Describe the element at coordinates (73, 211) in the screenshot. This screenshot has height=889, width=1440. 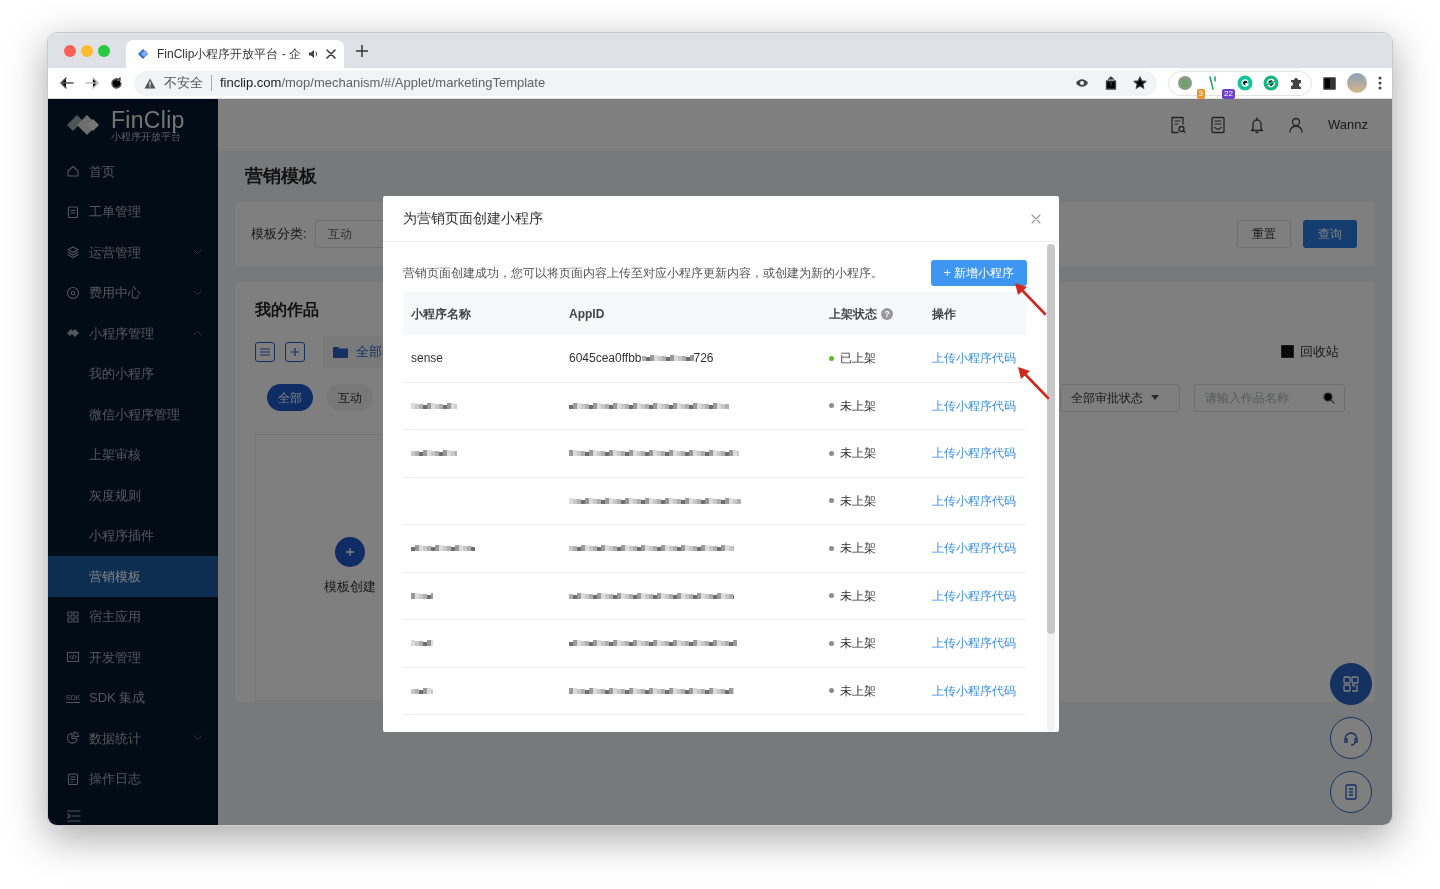
I see `clipboard-icon` at that location.